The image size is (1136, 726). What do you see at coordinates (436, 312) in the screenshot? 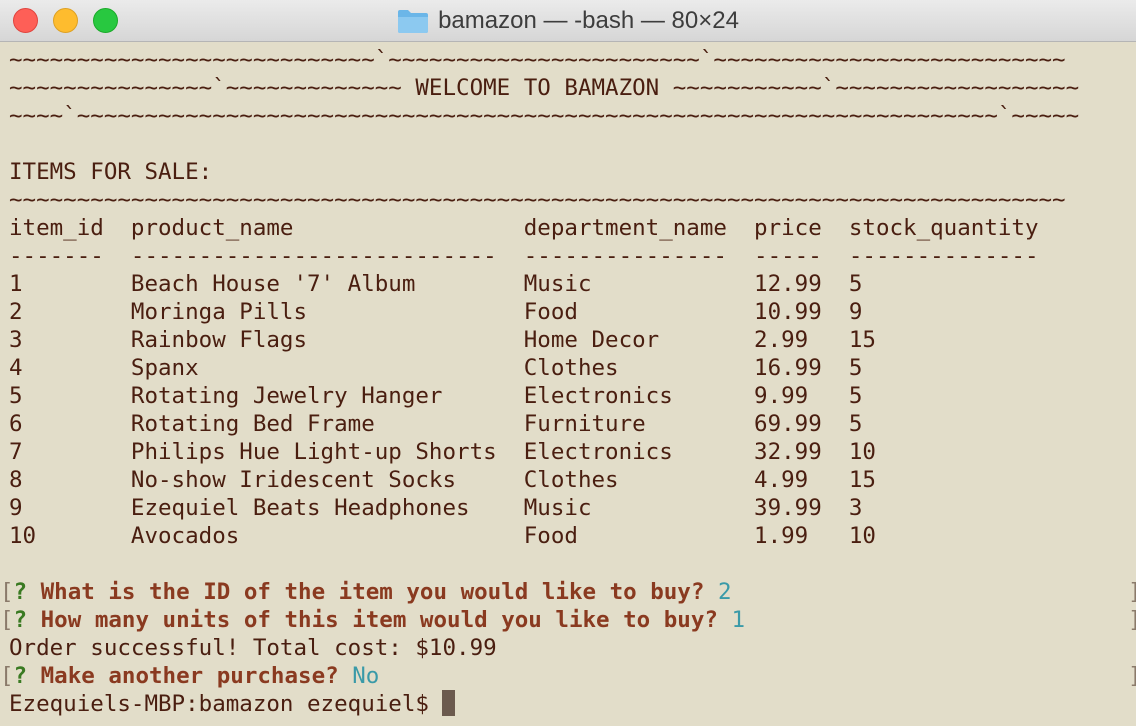
I see `table-row: 2 Moringa Pills Food 10.99 9` at bounding box center [436, 312].